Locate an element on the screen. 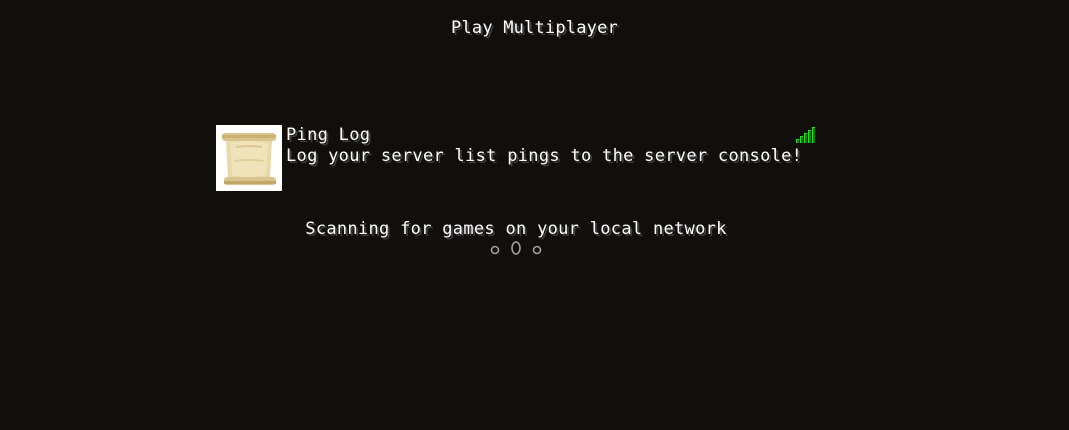 Image resolution: width=1069 pixels, height=430 pixels. lan-scan-status: Scanning for games on your local network is located at coordinates (516, 229).